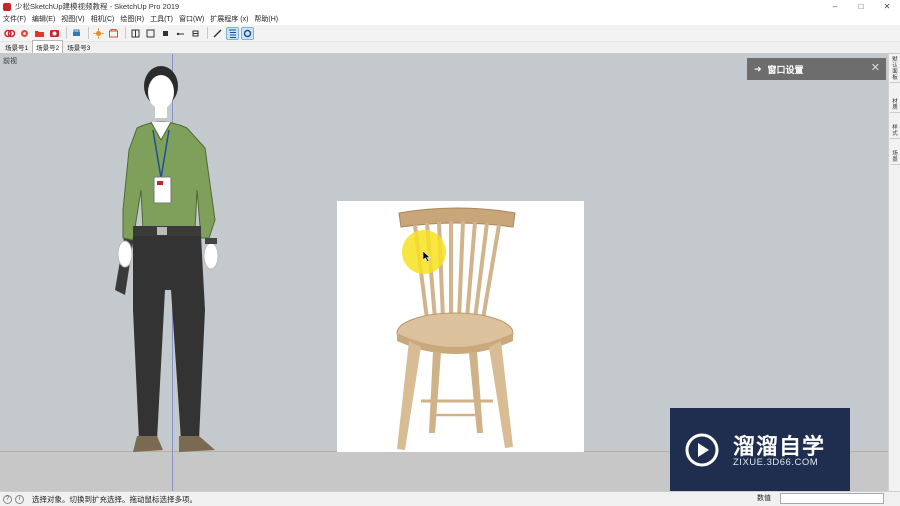 This screenshot has width=900, height=506. I want to click on sketchup-app-icon, so click(7, 6).